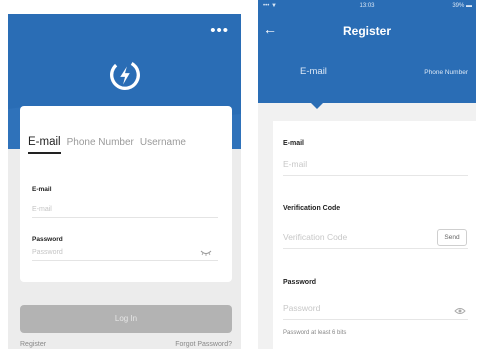  I want to click on active-tab-pointer, so click(317, 105).